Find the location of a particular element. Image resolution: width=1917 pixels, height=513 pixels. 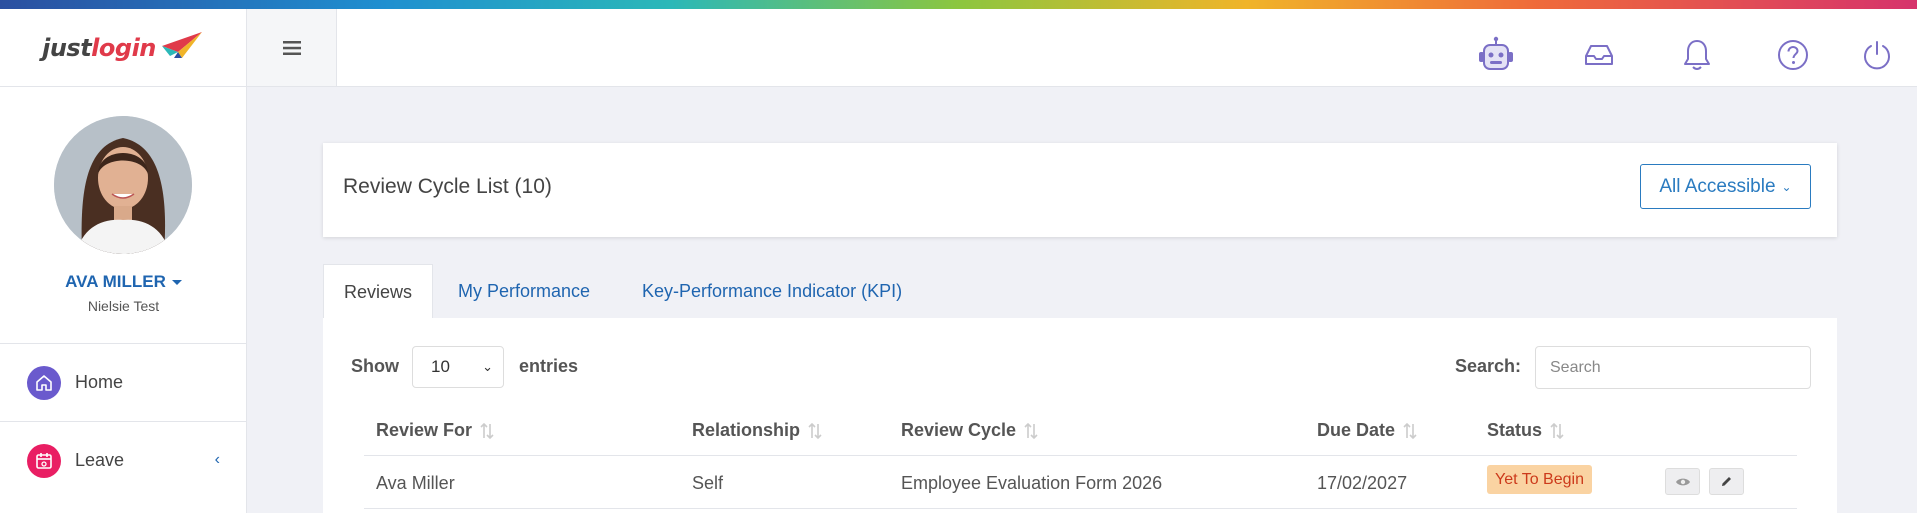

sidebar-item-leave: Leave ‹ is located at coordinates (123, 460).